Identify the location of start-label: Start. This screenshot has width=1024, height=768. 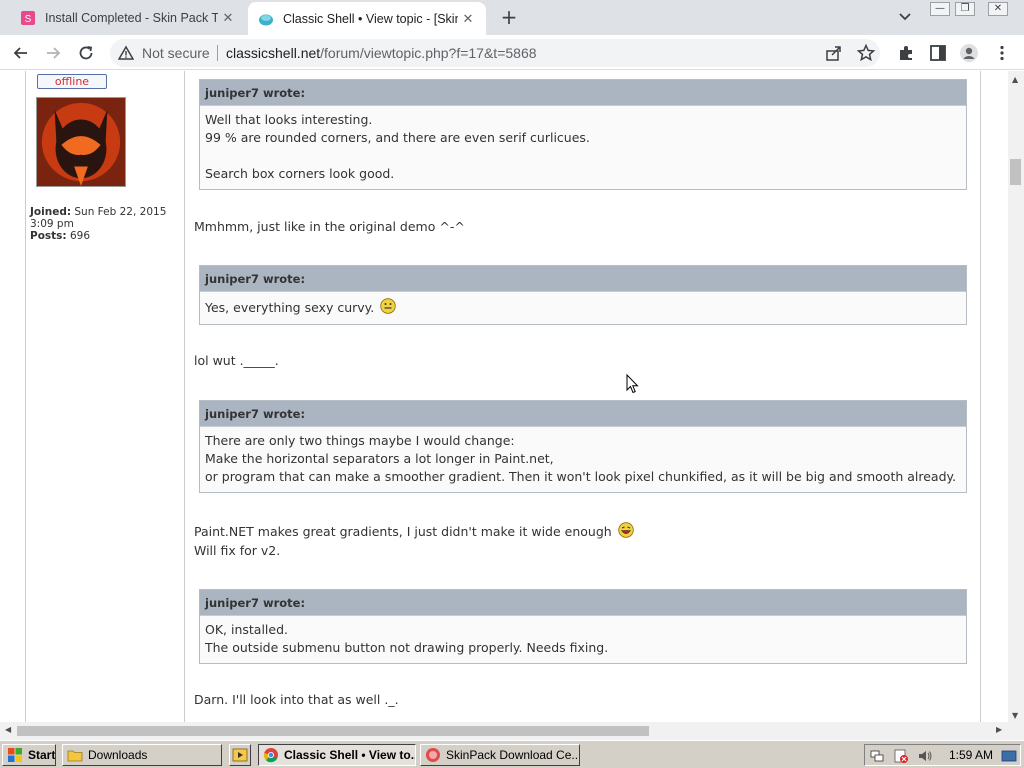
(42, 755).